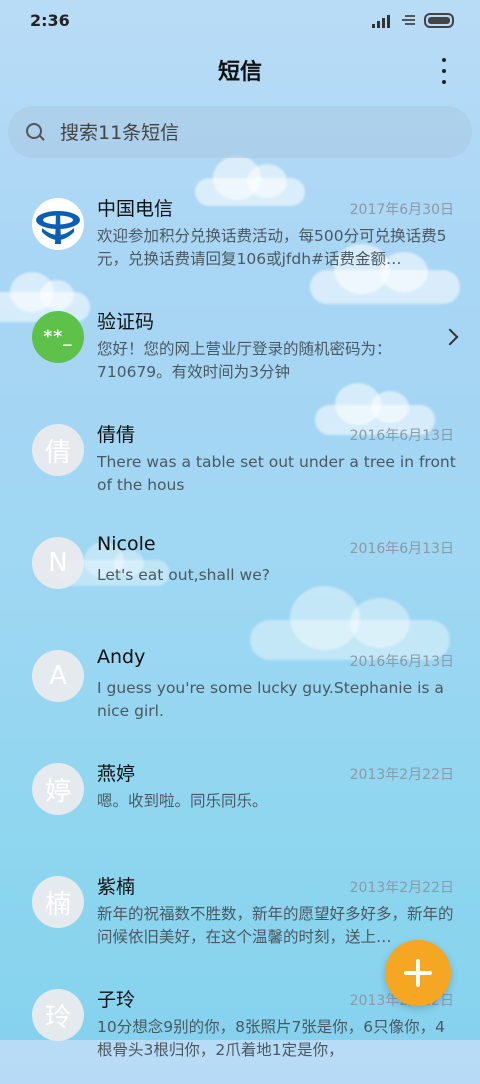  Describe the element at coordinates (58, 789) in the screenshot. I see `avatar: 婷` at that location.